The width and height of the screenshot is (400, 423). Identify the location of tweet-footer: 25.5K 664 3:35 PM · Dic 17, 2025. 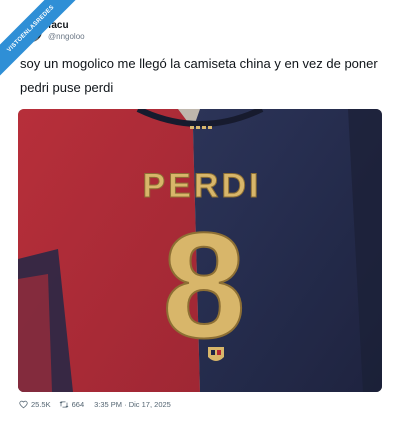
(95, 404).